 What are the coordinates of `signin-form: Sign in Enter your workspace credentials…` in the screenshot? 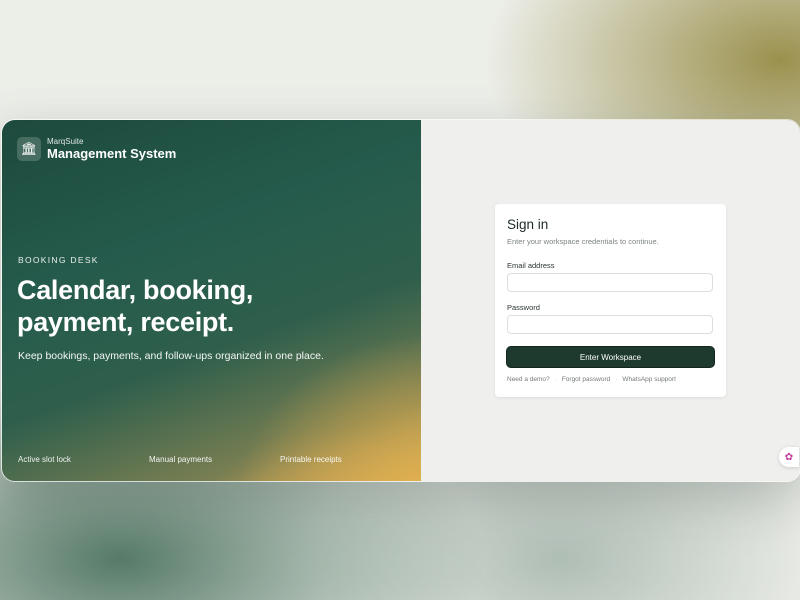 It's located at (610, 300).